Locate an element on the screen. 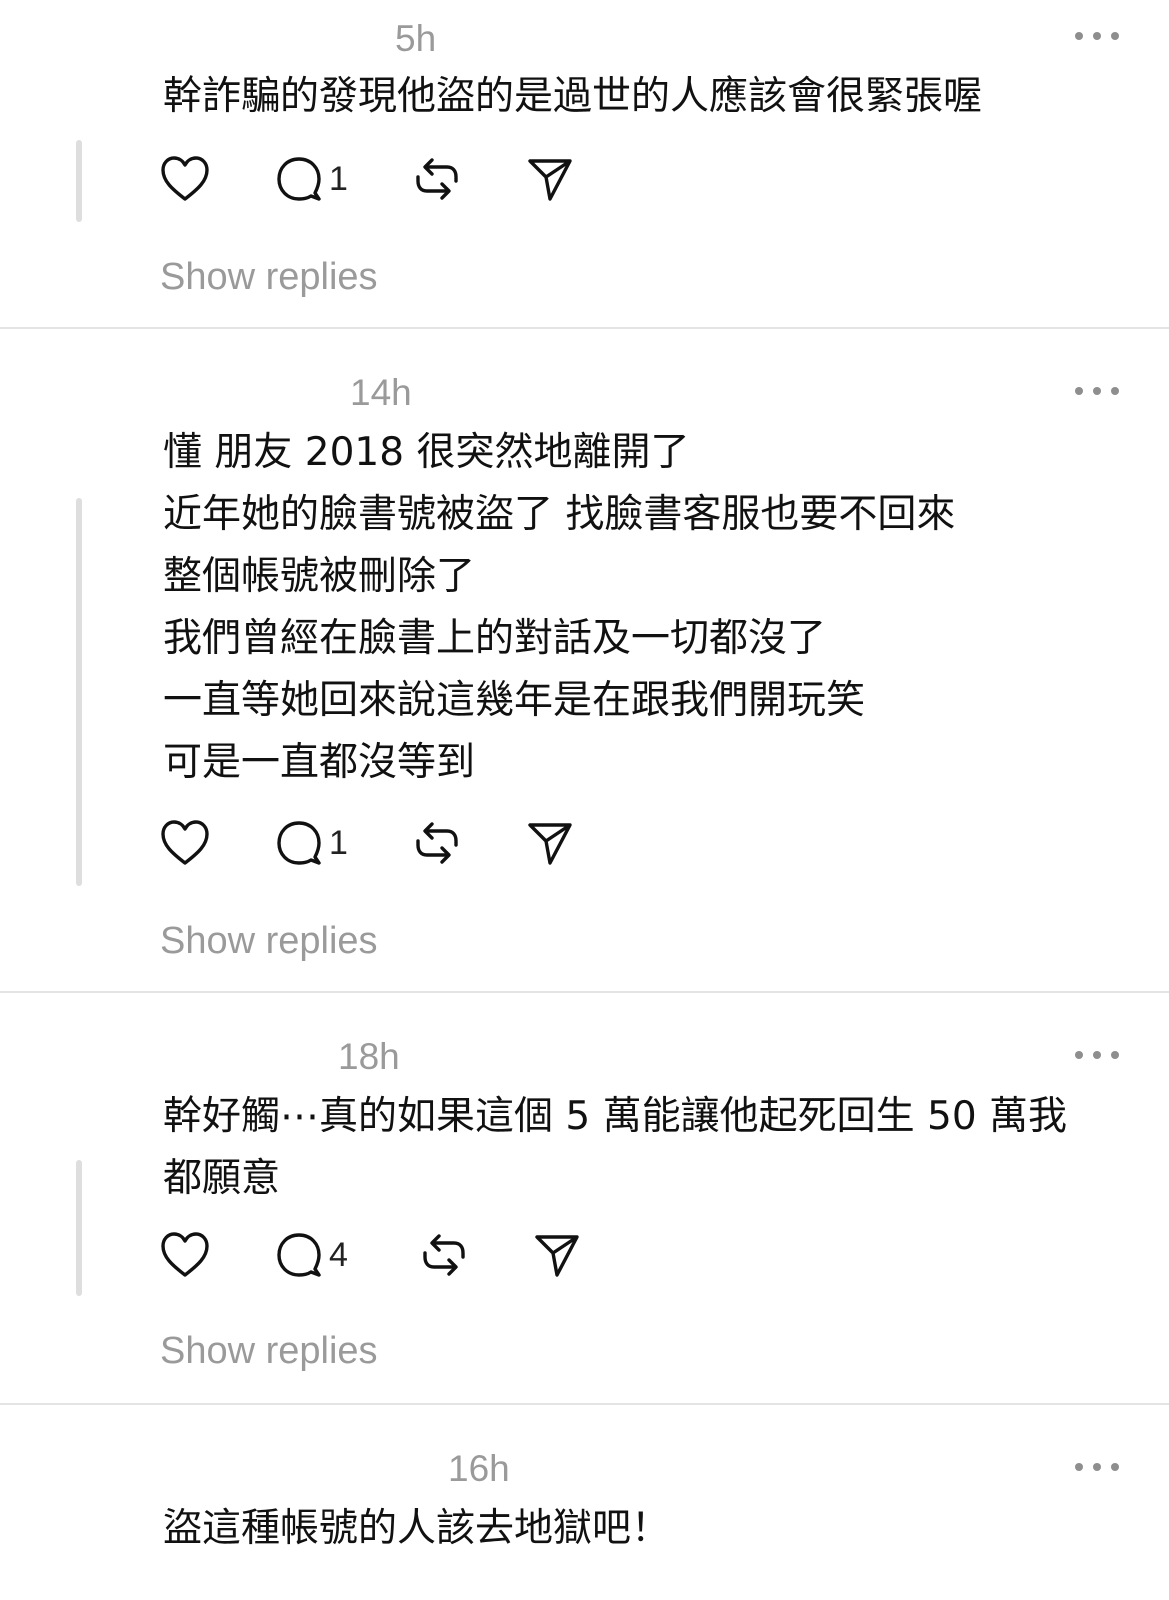  reply-count: 4 is located at coordinates (338, 1254).